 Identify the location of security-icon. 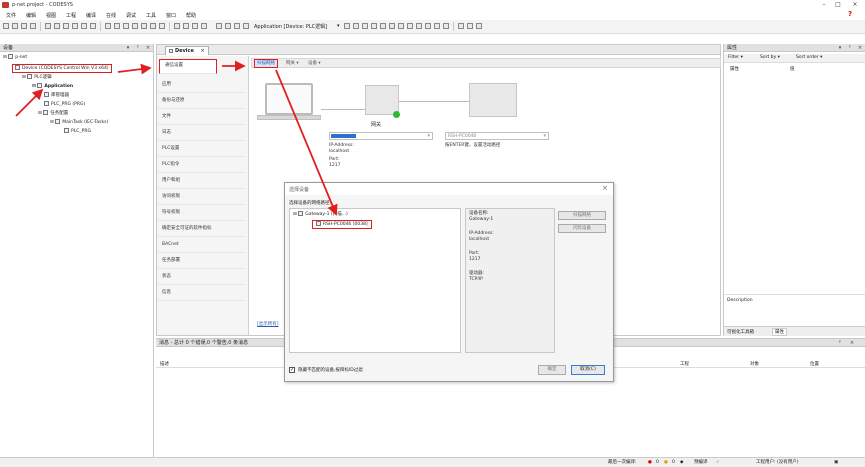
(470, 26).